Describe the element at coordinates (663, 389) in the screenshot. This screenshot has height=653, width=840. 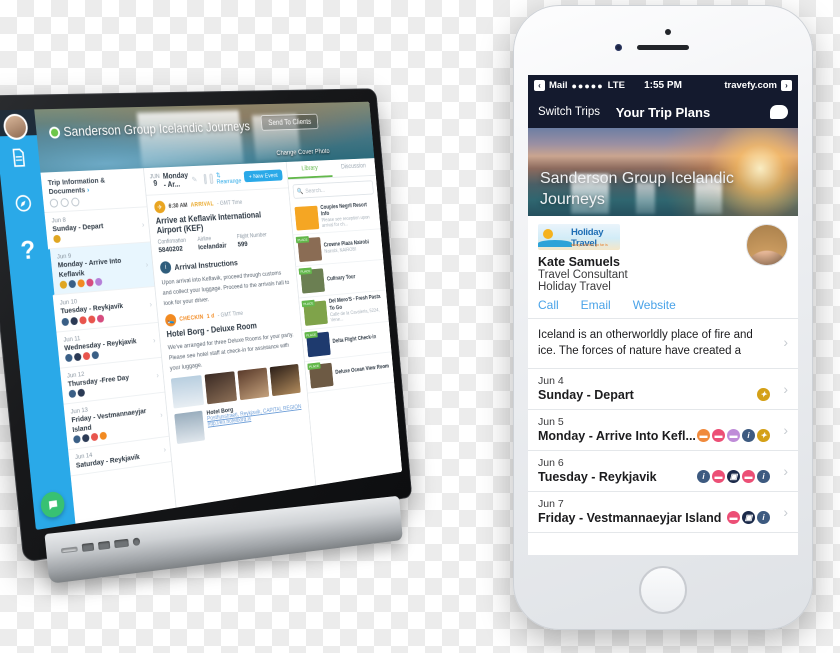
I see `trip-day-row: Jun 4 Sunday - Depart ✦ ›` at that location.